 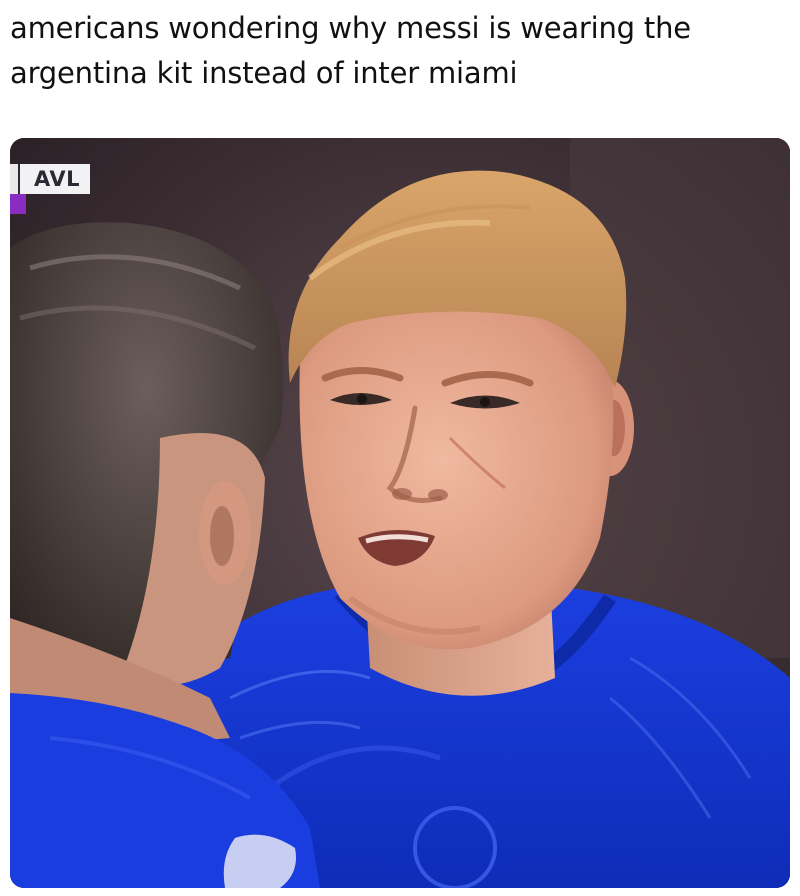 I want to click on team-abbreviation: AVL, so click(x=55, y=179).